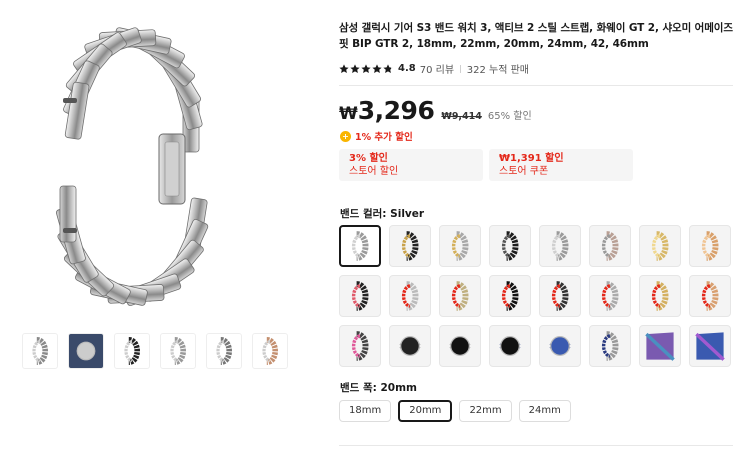 This screenshot has height=458, width=743. I want to click on thumb-wrist-photo, so click(86, 351).